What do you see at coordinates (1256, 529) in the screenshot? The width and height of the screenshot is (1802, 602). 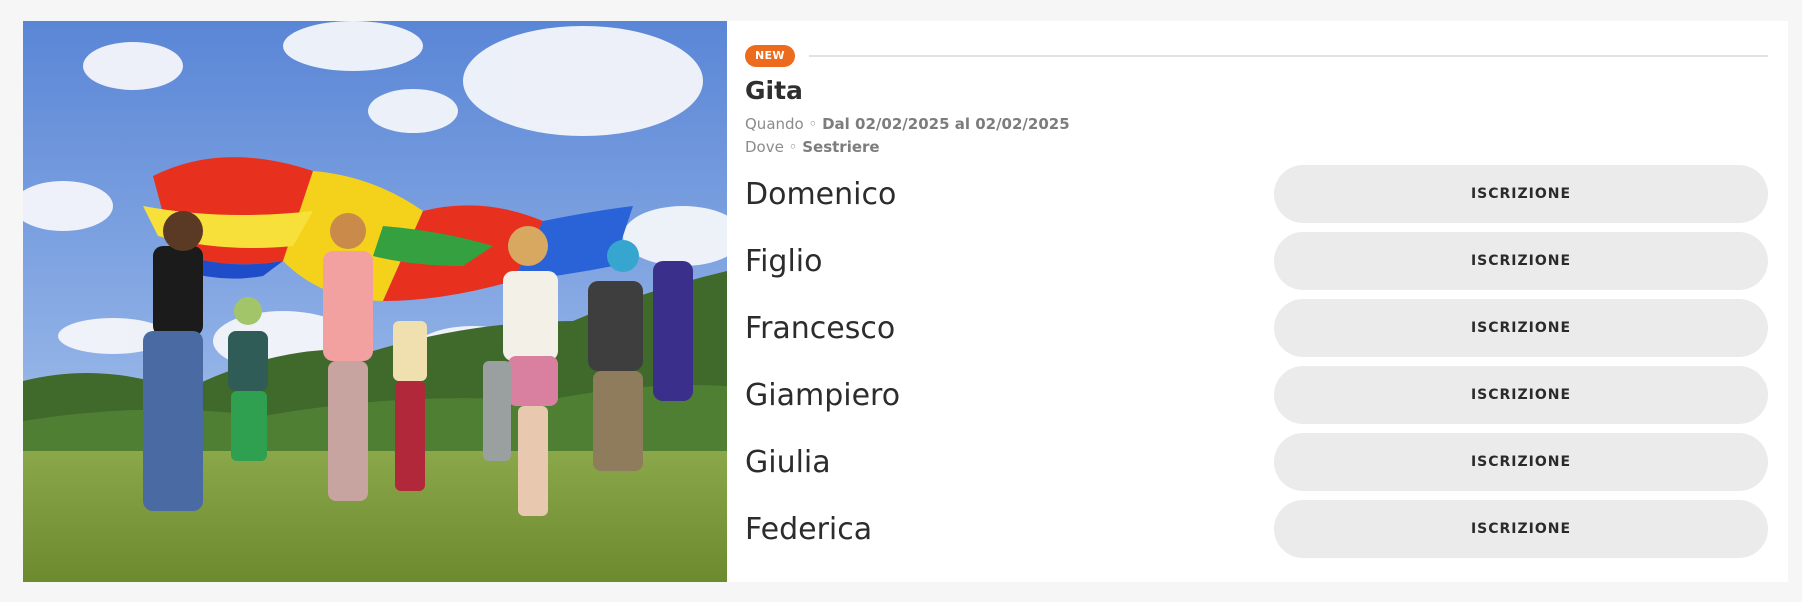 I see `participant-row: Federica ISCRIZIONE` at bounding box center [1256, 529].